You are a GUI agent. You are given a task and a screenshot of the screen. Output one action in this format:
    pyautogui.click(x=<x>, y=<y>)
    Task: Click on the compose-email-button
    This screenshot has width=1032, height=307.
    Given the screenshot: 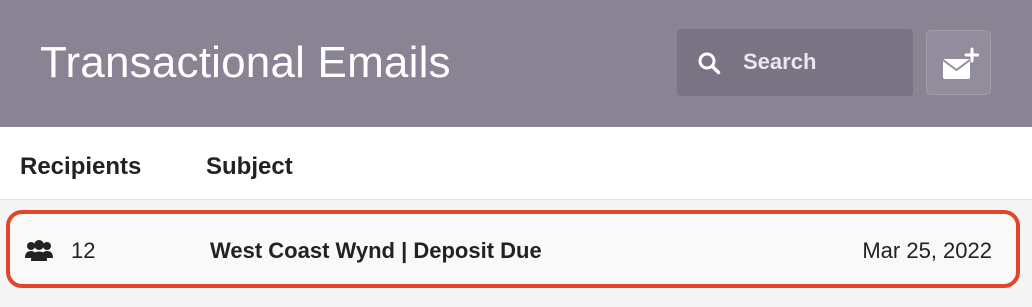 What is the action you would take?
    pyautogui.click(x=958, y=62)
    